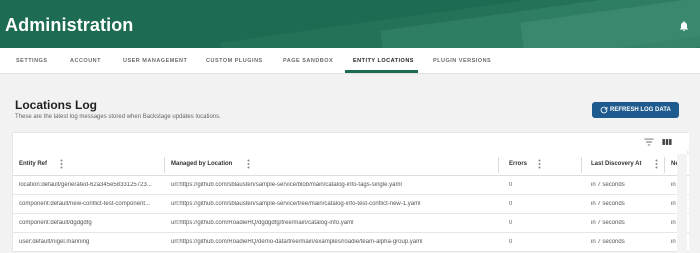 This screenshot has height=253, width=700. I want to click on page-title: Administration, so click(69, 25).